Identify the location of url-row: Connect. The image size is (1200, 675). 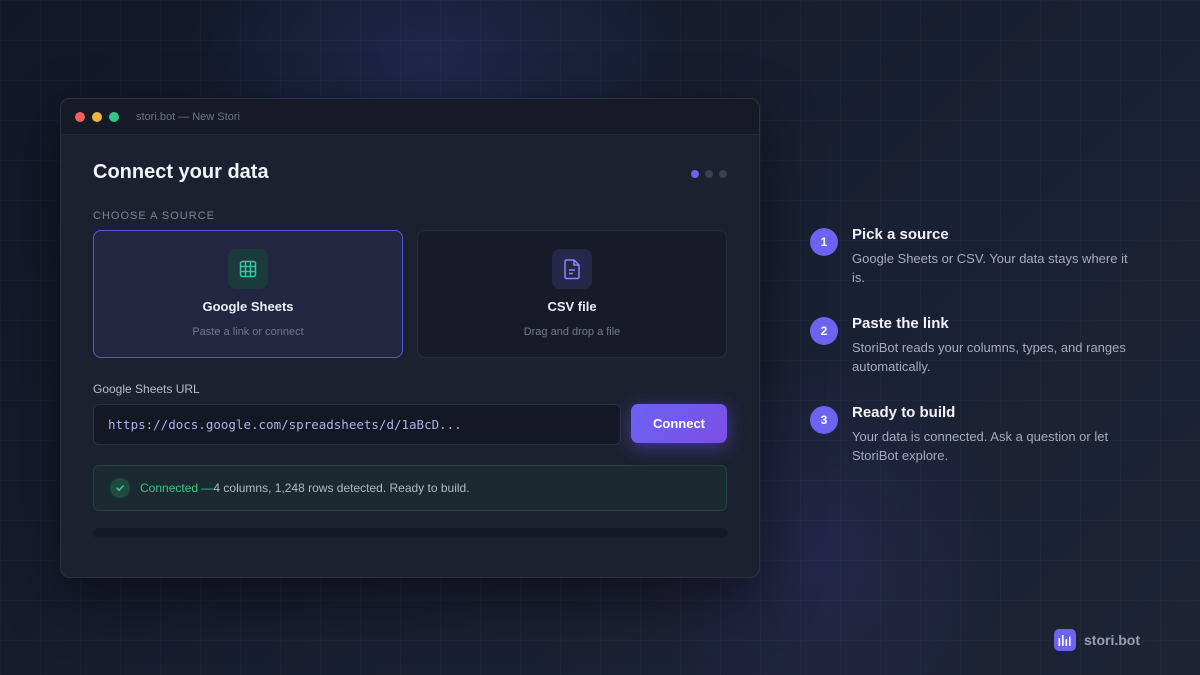
(410, 424).